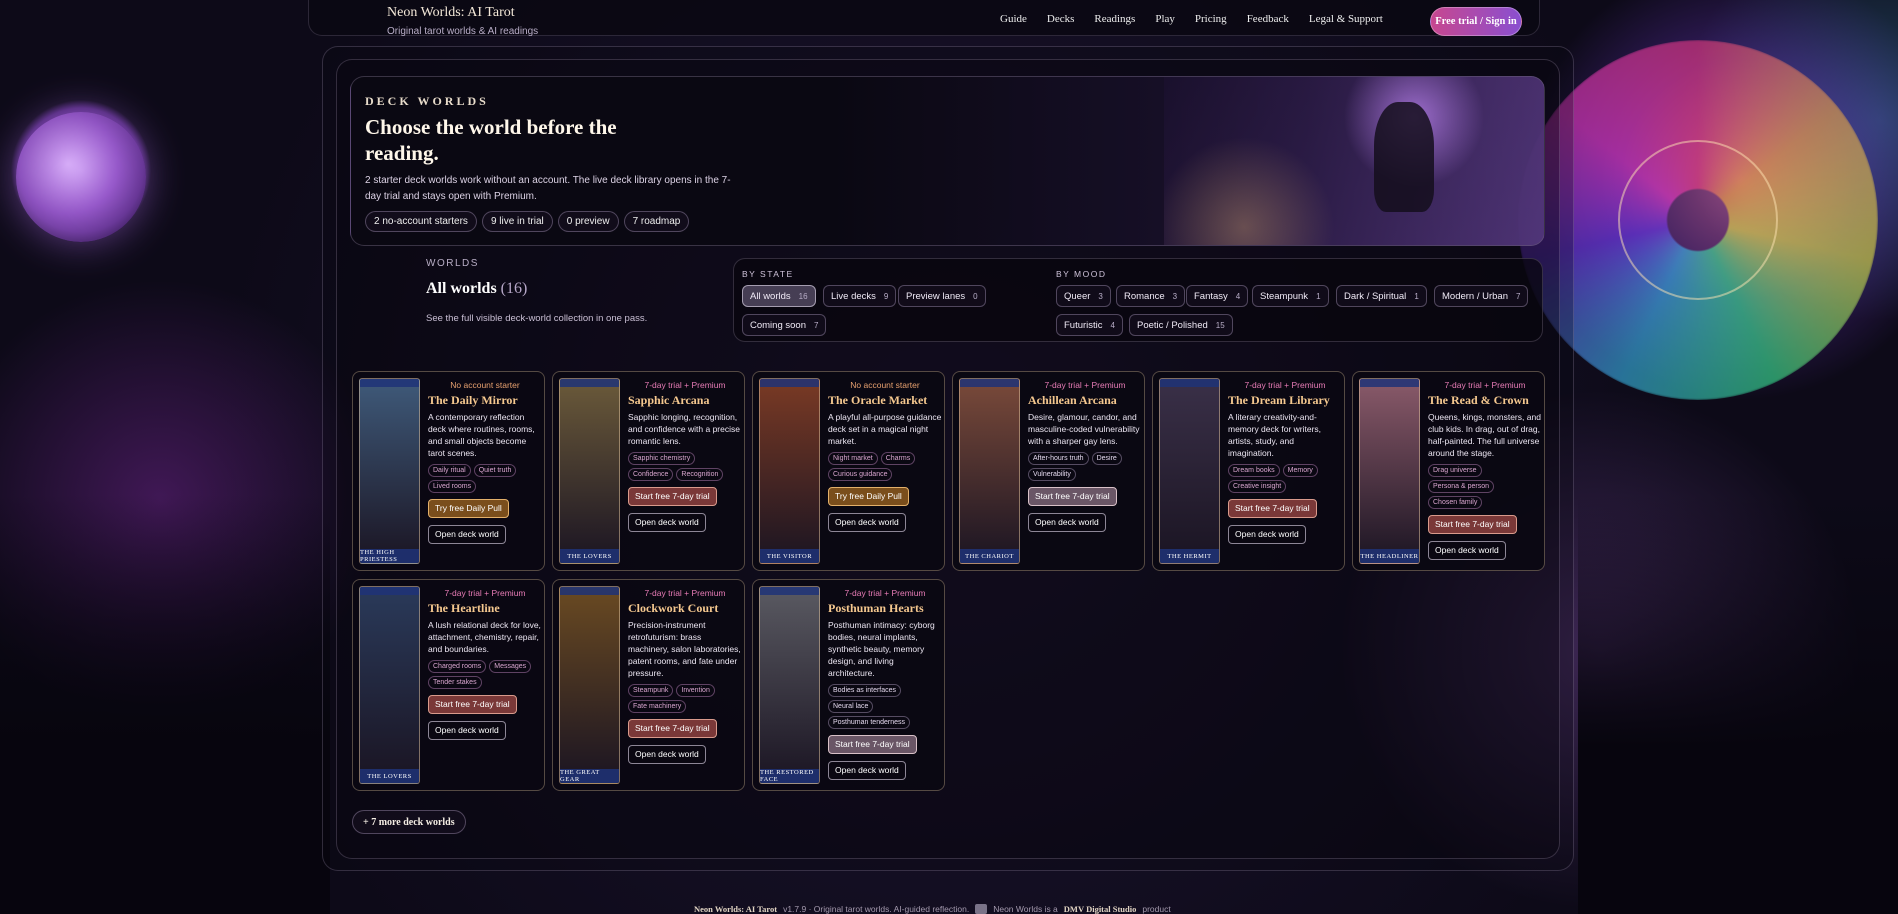 This screenshot has width=1898, height=914. What do you see at coordinates (869, 722) in the screenshot?
I see `deck-tag: Posthuman tenderness` at bounding box center [869, 722].